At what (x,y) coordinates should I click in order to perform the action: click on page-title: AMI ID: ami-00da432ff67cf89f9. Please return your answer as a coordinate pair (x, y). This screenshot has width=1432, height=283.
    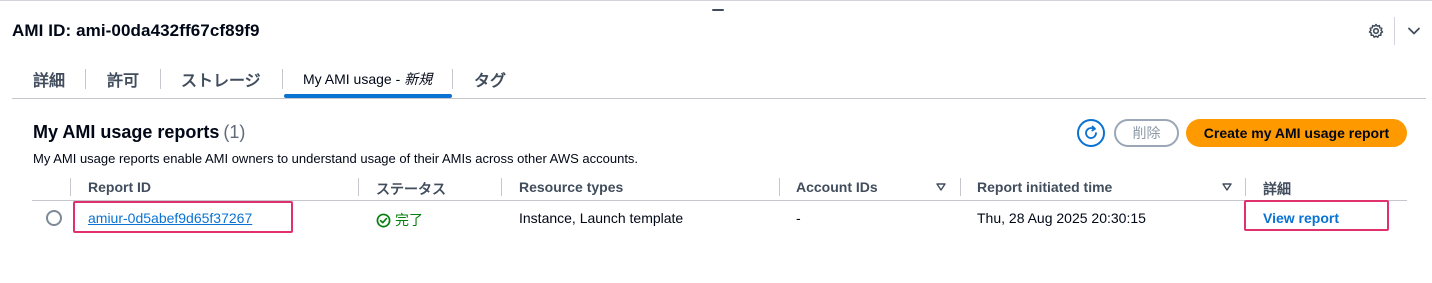
    Looking at the image, I should click on (136, 30).